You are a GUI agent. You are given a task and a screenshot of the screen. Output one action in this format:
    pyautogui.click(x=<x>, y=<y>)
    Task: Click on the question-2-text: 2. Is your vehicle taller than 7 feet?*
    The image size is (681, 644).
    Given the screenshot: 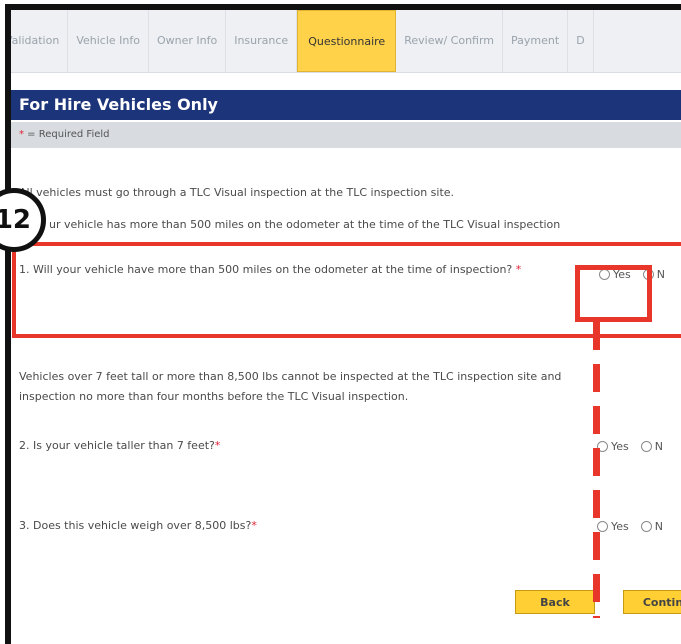 What is the action you would take?
    pyautogui.click(x=119, y=445)
    